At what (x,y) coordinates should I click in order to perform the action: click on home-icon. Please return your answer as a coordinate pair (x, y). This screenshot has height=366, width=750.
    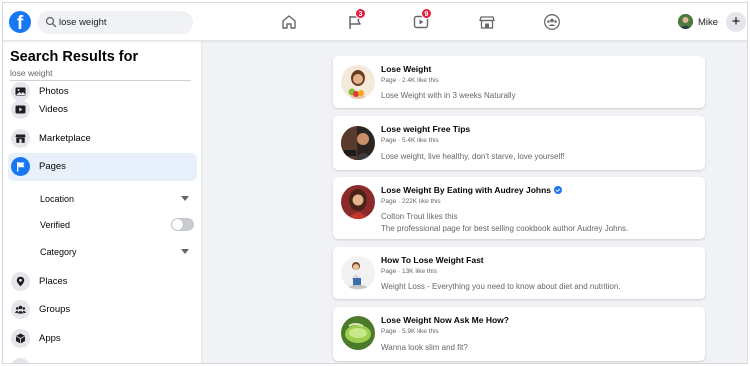
    Looking at the image, I should click on (289, 22).